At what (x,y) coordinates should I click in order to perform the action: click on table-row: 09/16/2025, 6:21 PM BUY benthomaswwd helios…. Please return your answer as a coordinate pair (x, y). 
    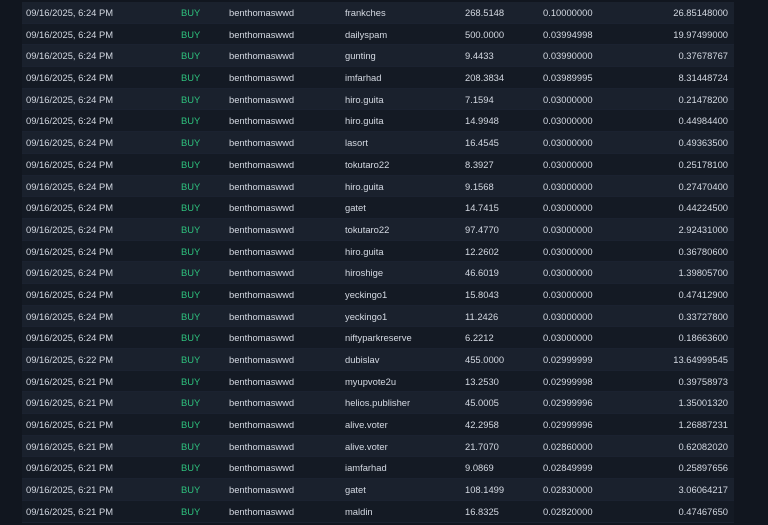
    Looking at the image, I should click on (378, 403).